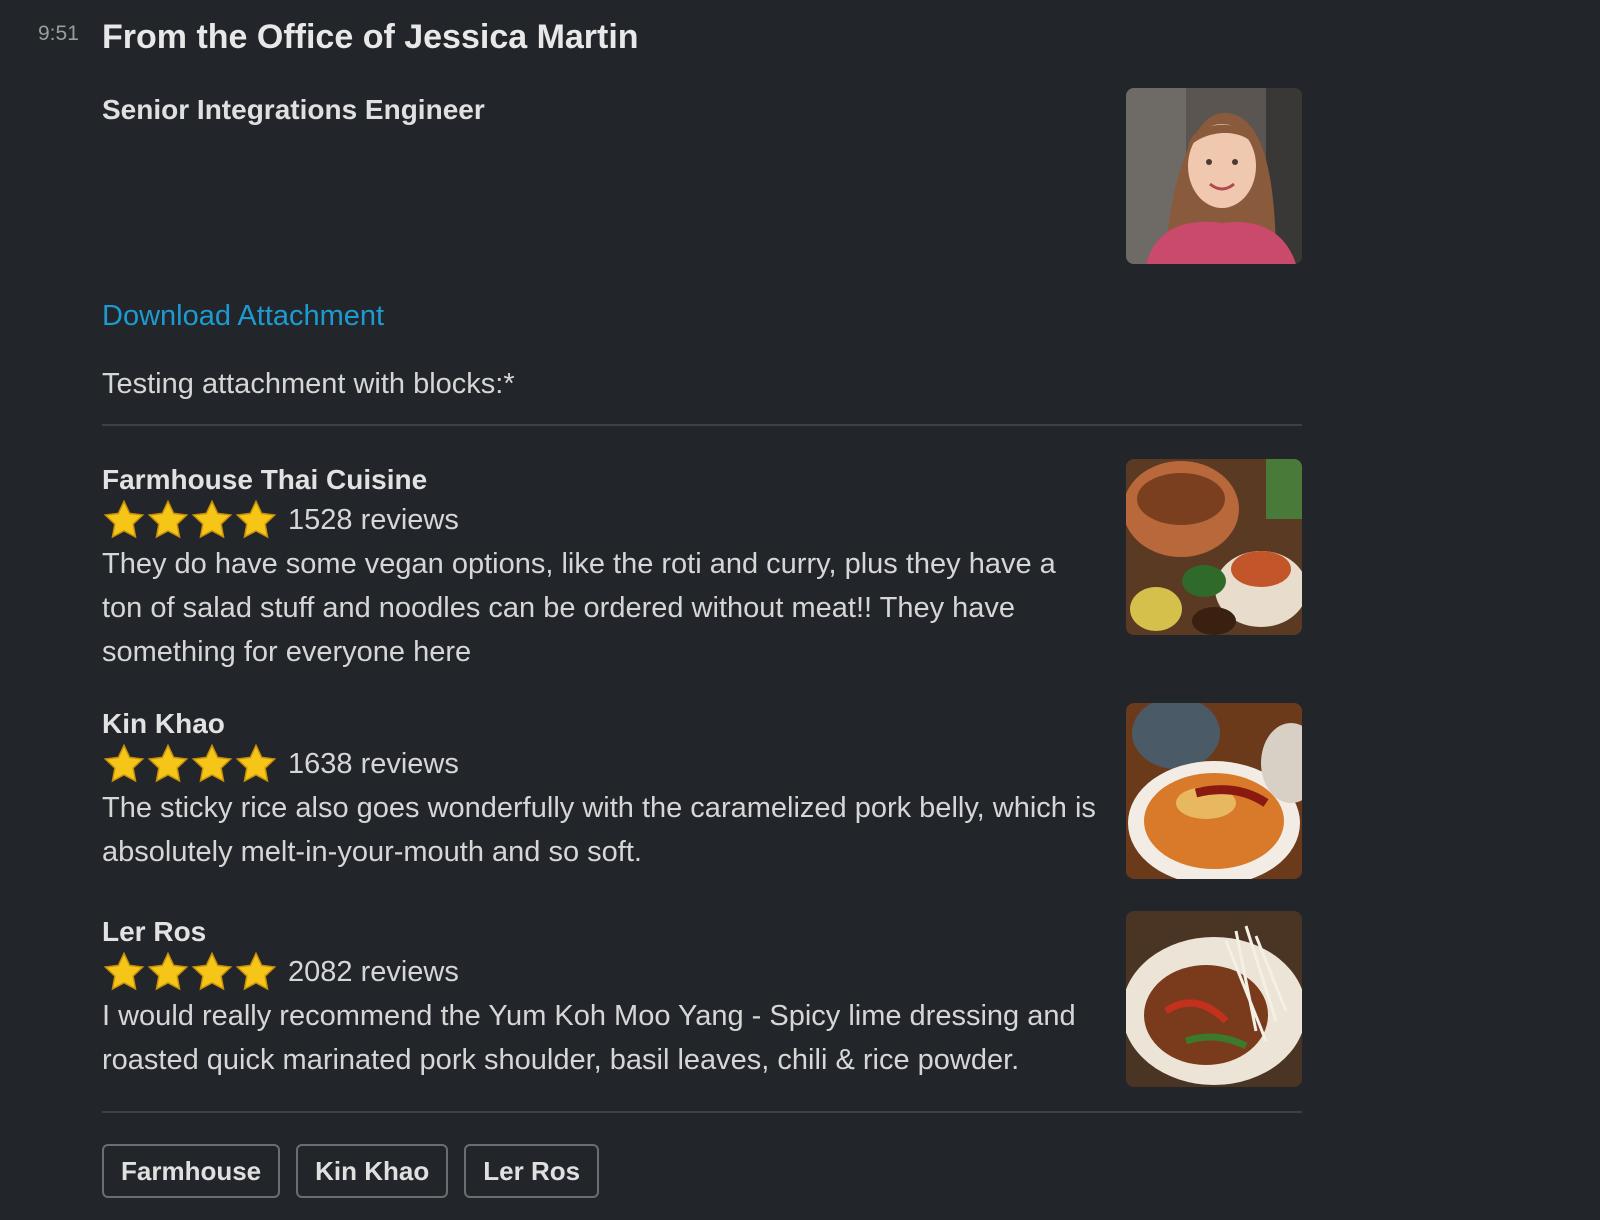 This screenshot has width=1600, height=1220. I want to click on attachment-intro-text: Testing attachment with blocks:*, so click(308, 384).